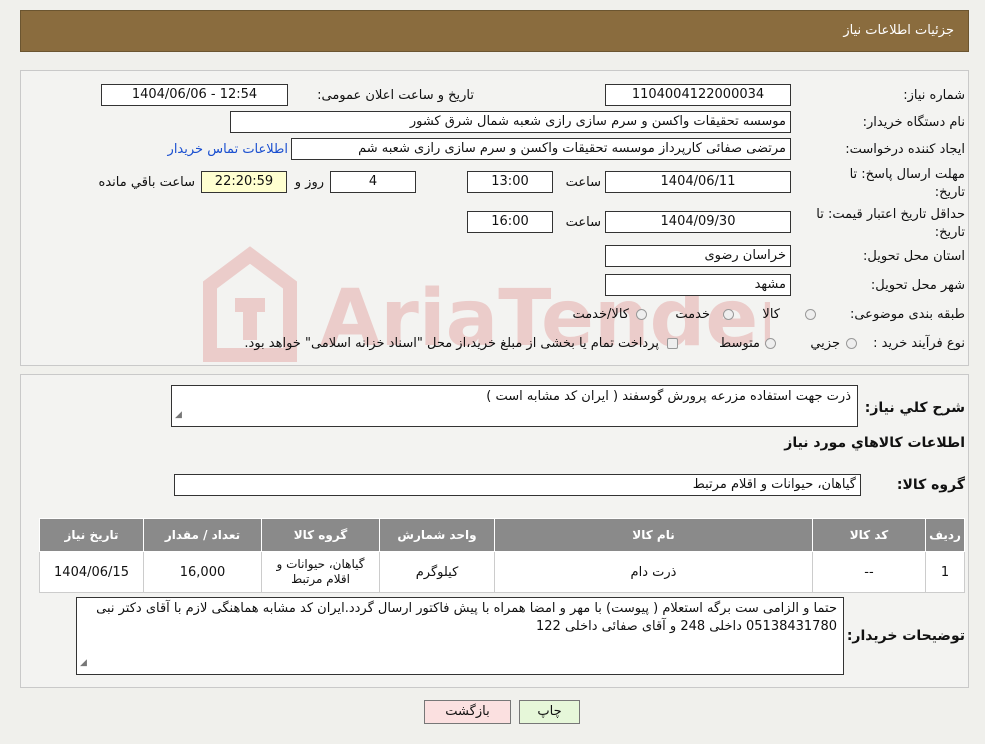 This screenshot has height=744, width=985. I want to click on buyer-notes-label: توضیحات خریدار:, so click(905, 636).